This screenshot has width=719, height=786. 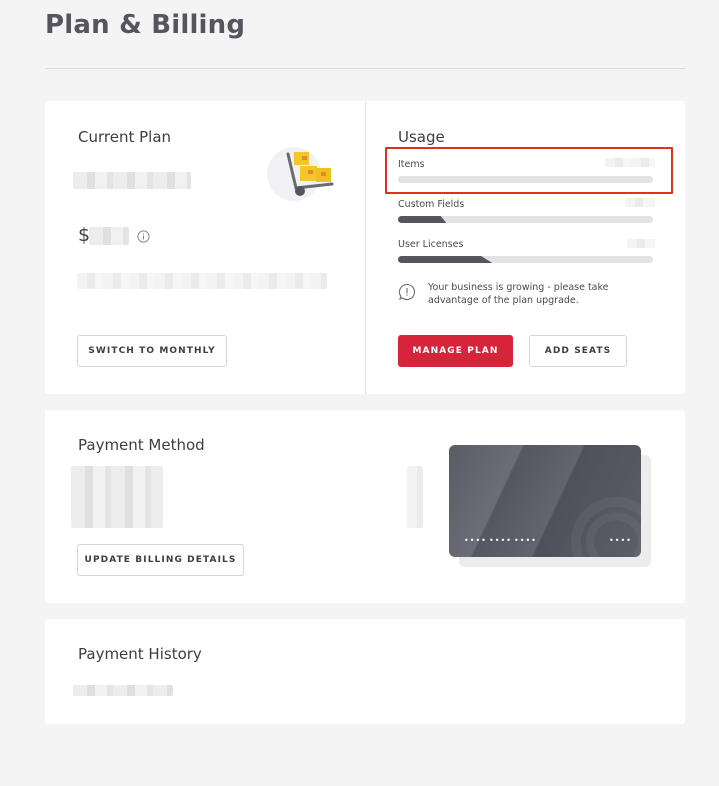 What do you see at coordinates (445, 259) in the screenshot?
I see `usage-user-licenses-bar-fill` at bounding box center [445, 259].